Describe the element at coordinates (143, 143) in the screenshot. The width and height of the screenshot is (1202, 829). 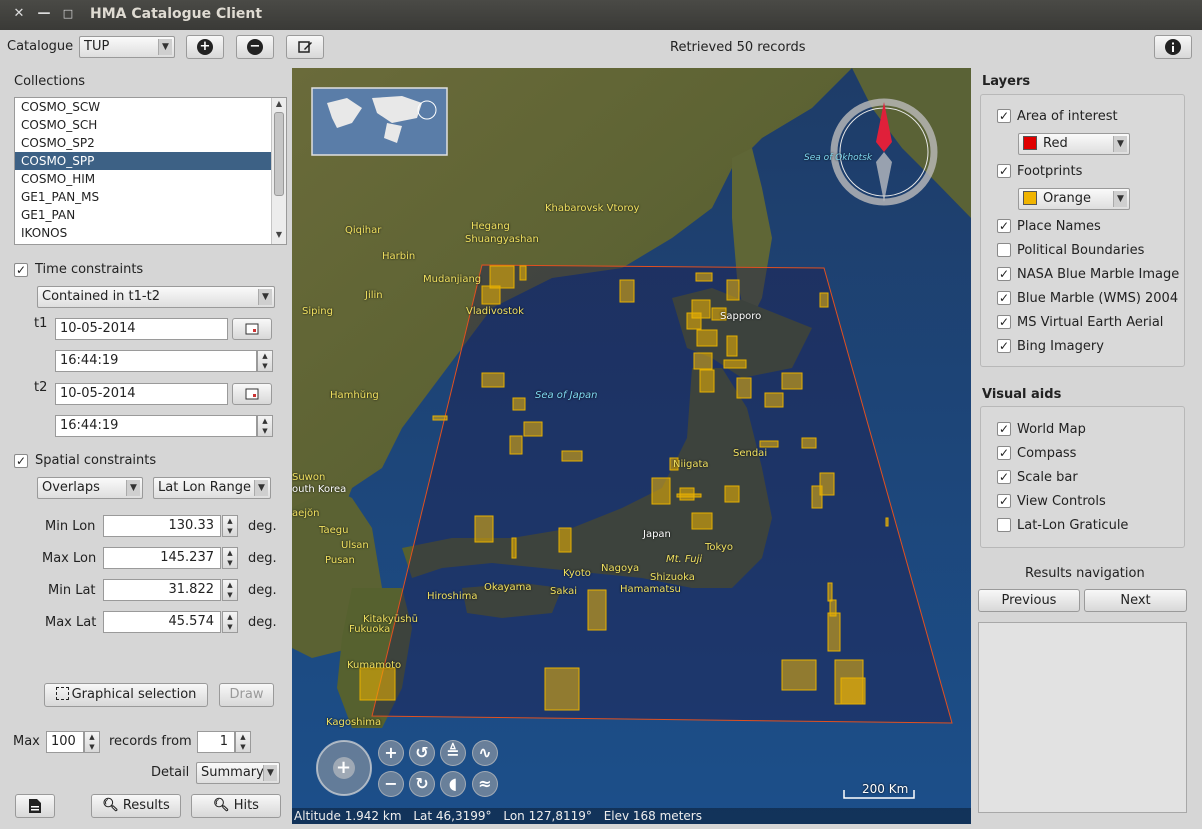
I see `list-item: COSMO_SP2` at that location.